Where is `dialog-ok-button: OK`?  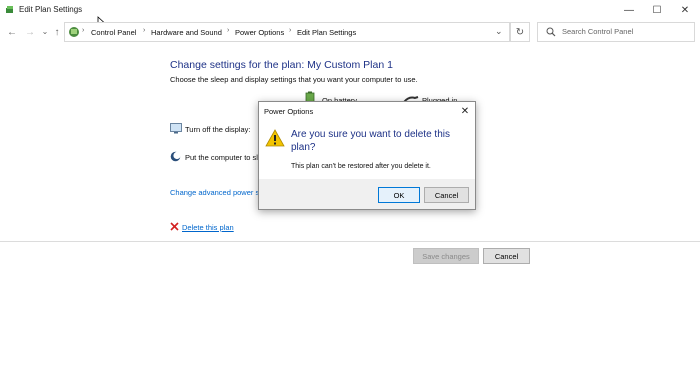 dialog-ok-button: OK is located at coordinates (399, 195).